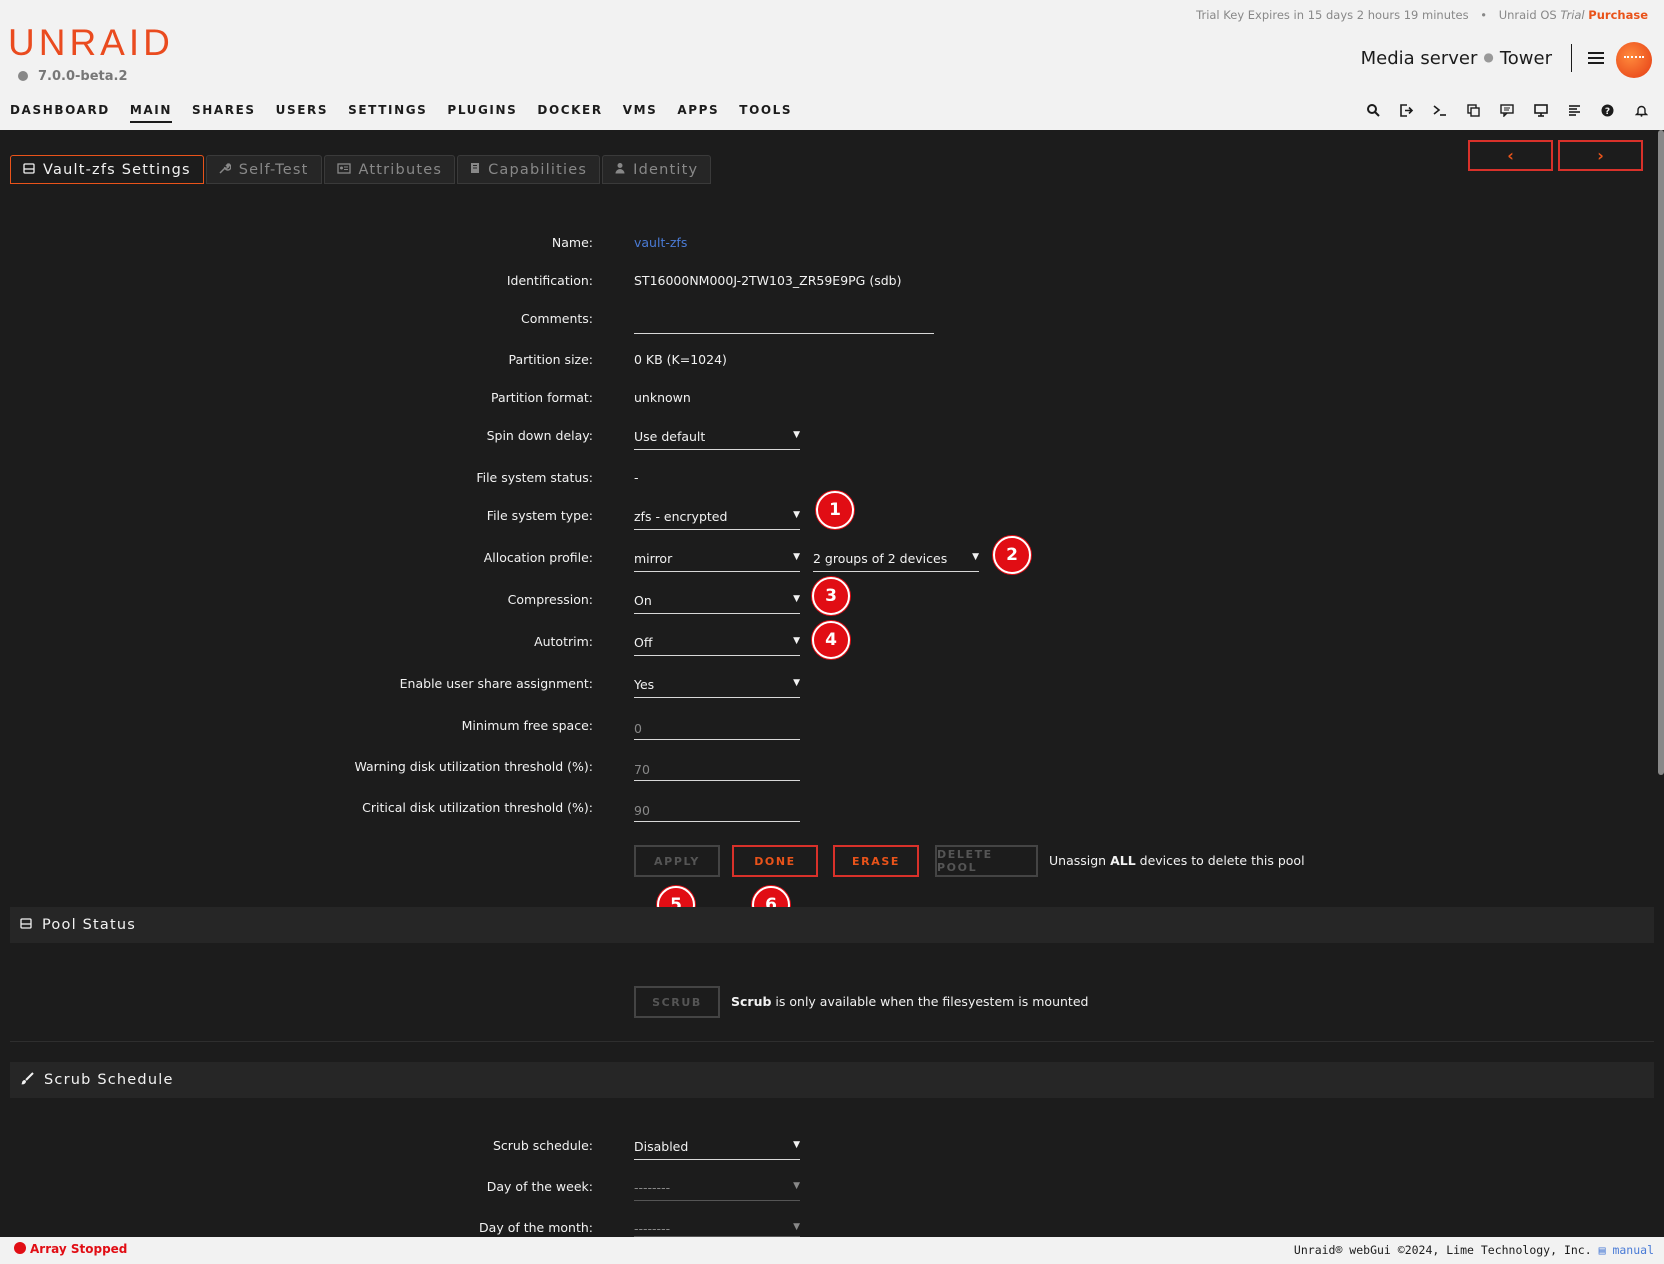  Describe the element at coordinates (1626, 1250) in the screenshot. I see `manual-link: ▤ manual` at that location.